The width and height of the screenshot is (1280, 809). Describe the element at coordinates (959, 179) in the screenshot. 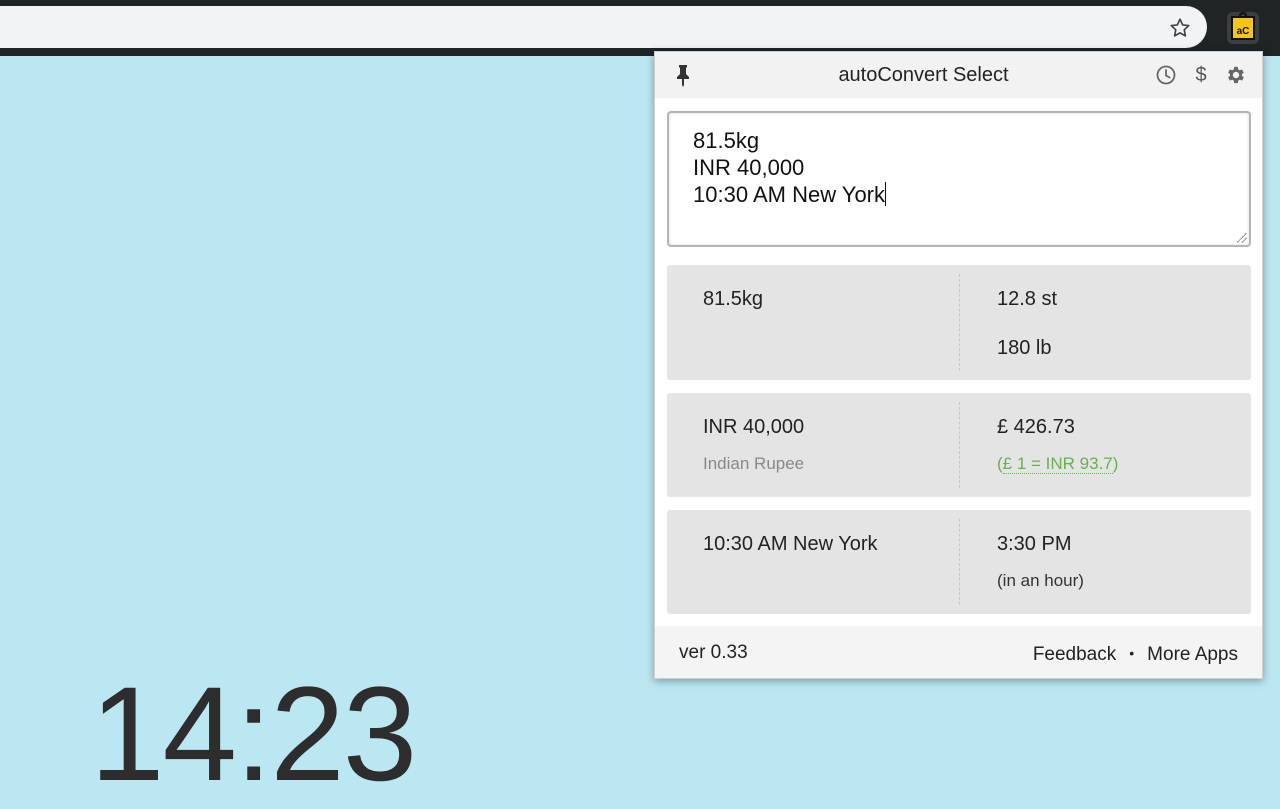

I see `conversion-input-textarea: 81.5kg INR 40,000 10:30 AM New York` at that location.